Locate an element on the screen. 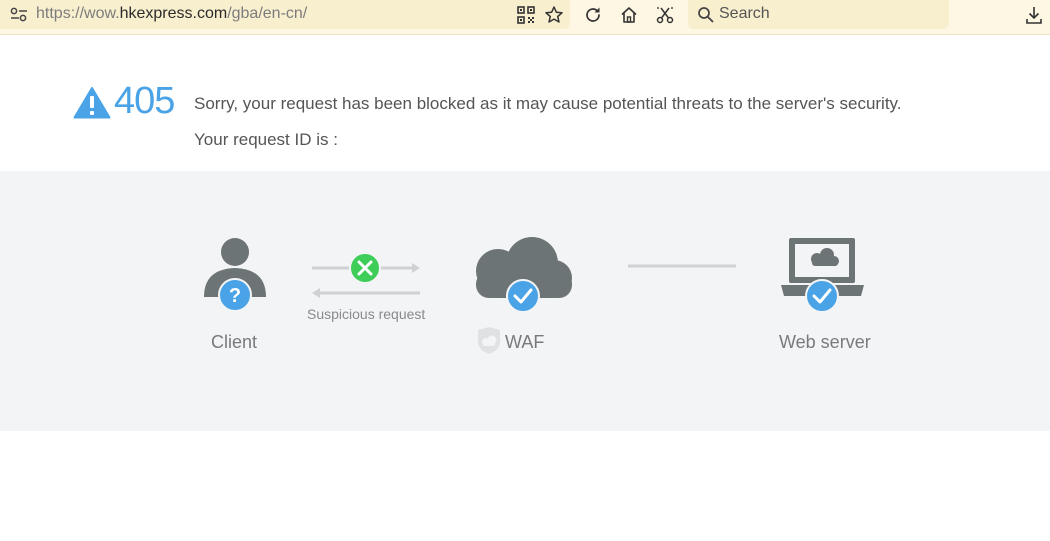 The width and height of the screenshot is (1050, 541). web-server-label: Web server is located at coordinates (825, 342).